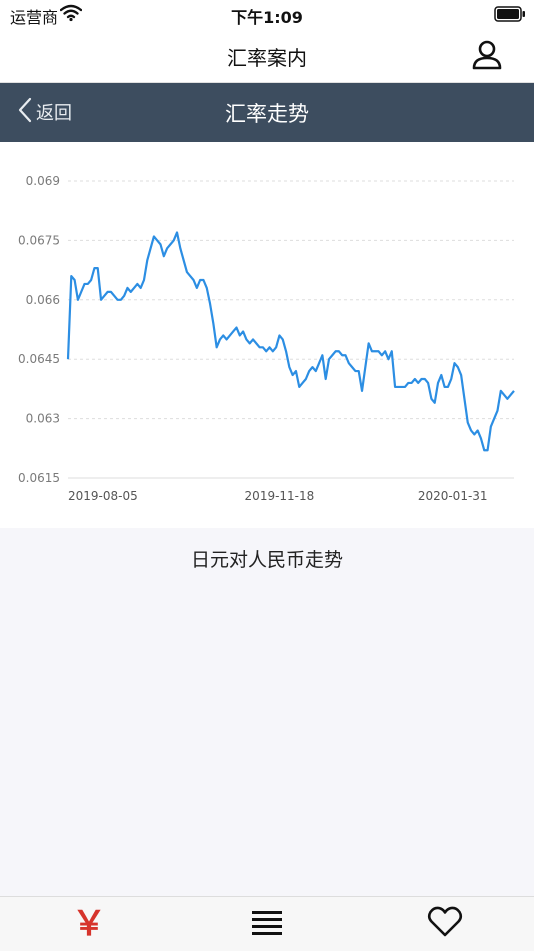 The height and width of the screenshot is (951, 534). Describe the element at coordinates (487, 55) in the screenshot. I see `user-icon` at that location.